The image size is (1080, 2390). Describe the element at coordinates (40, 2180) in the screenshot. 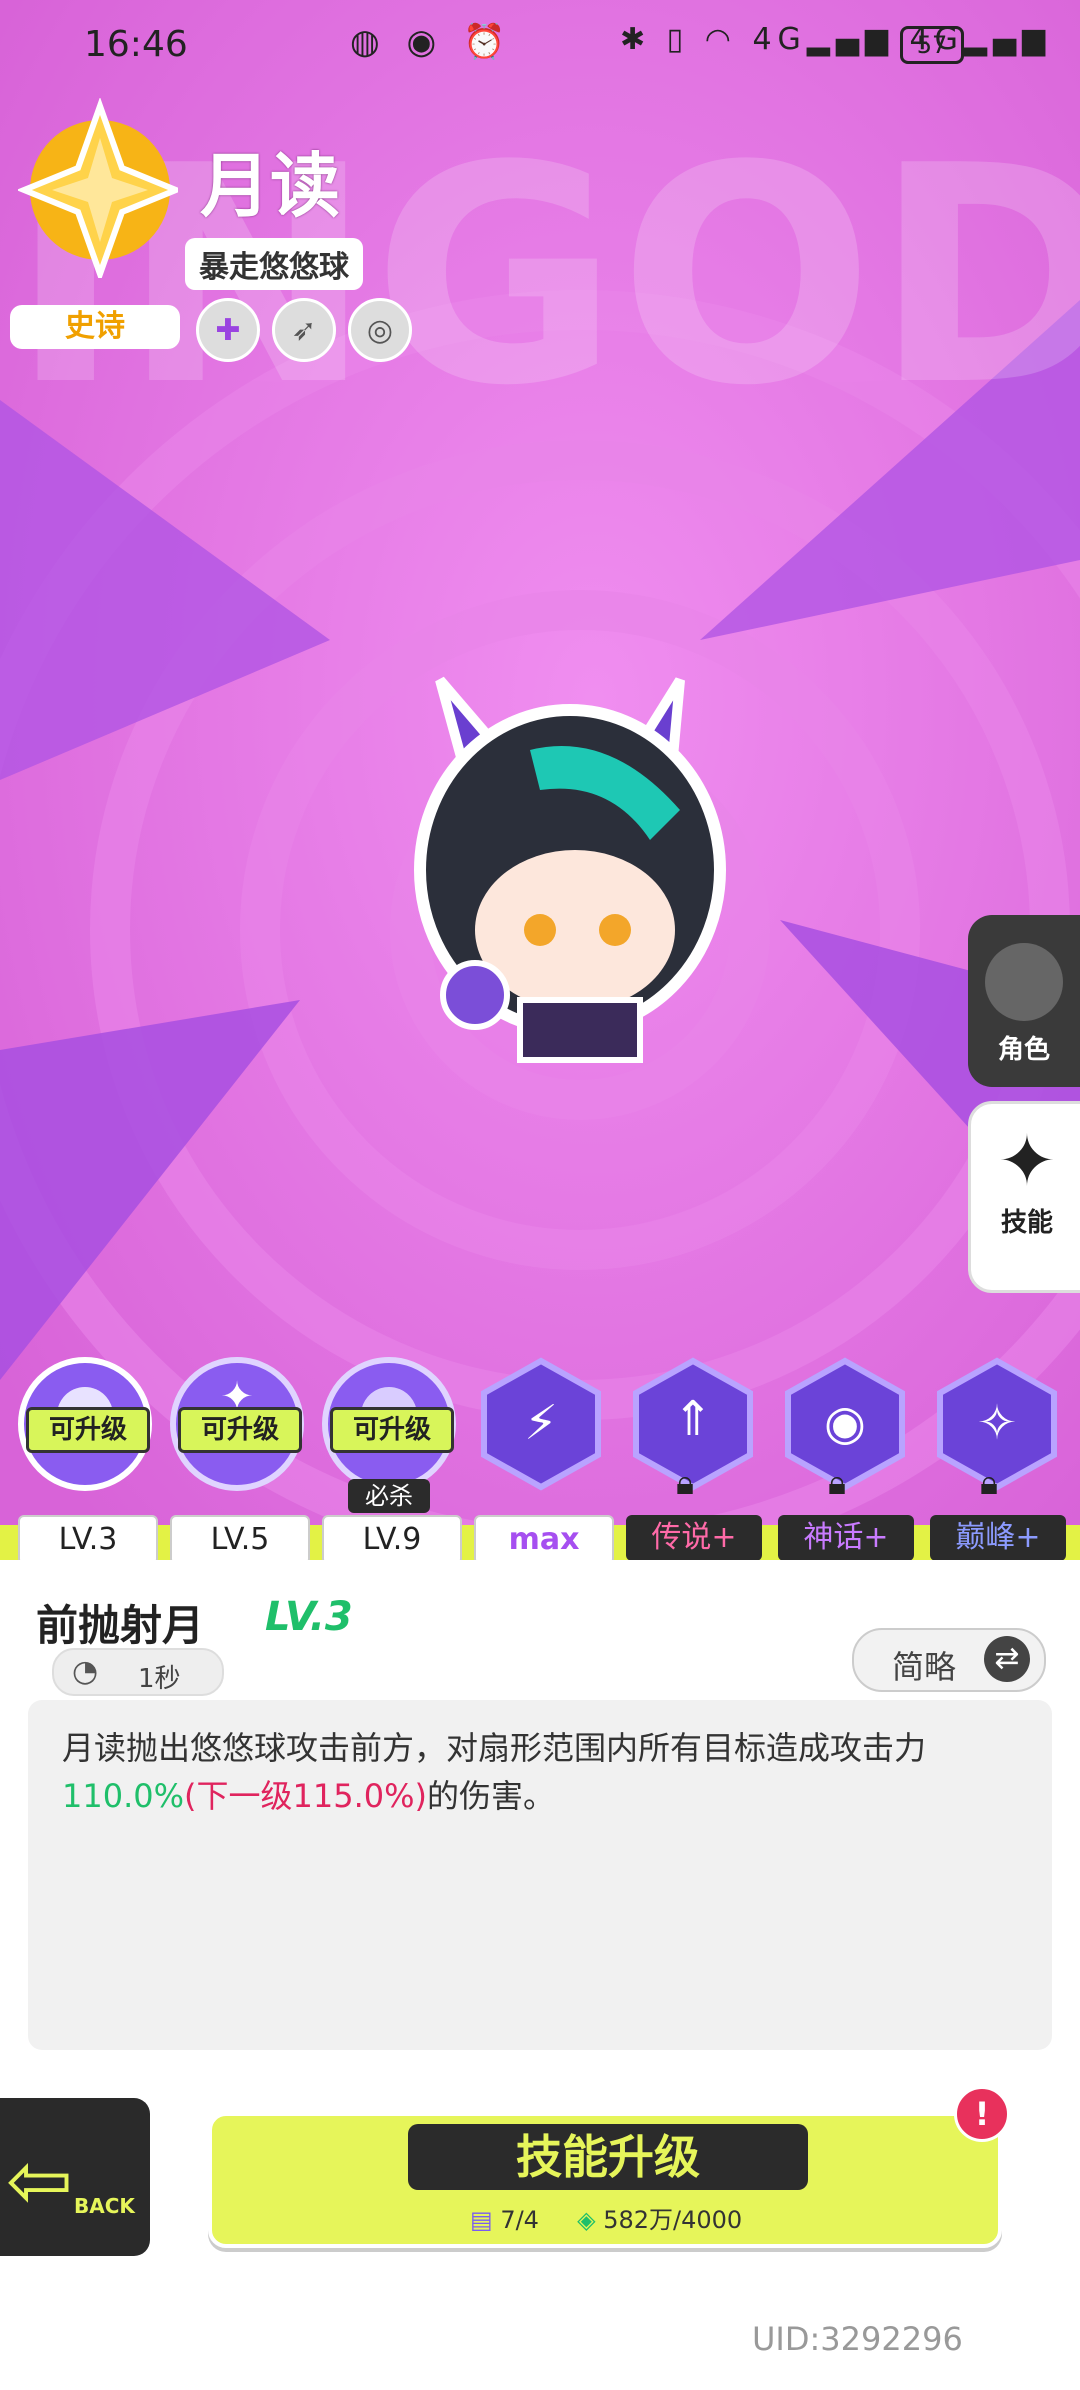

I see `back-arrow-icon: ⇦` at that location.